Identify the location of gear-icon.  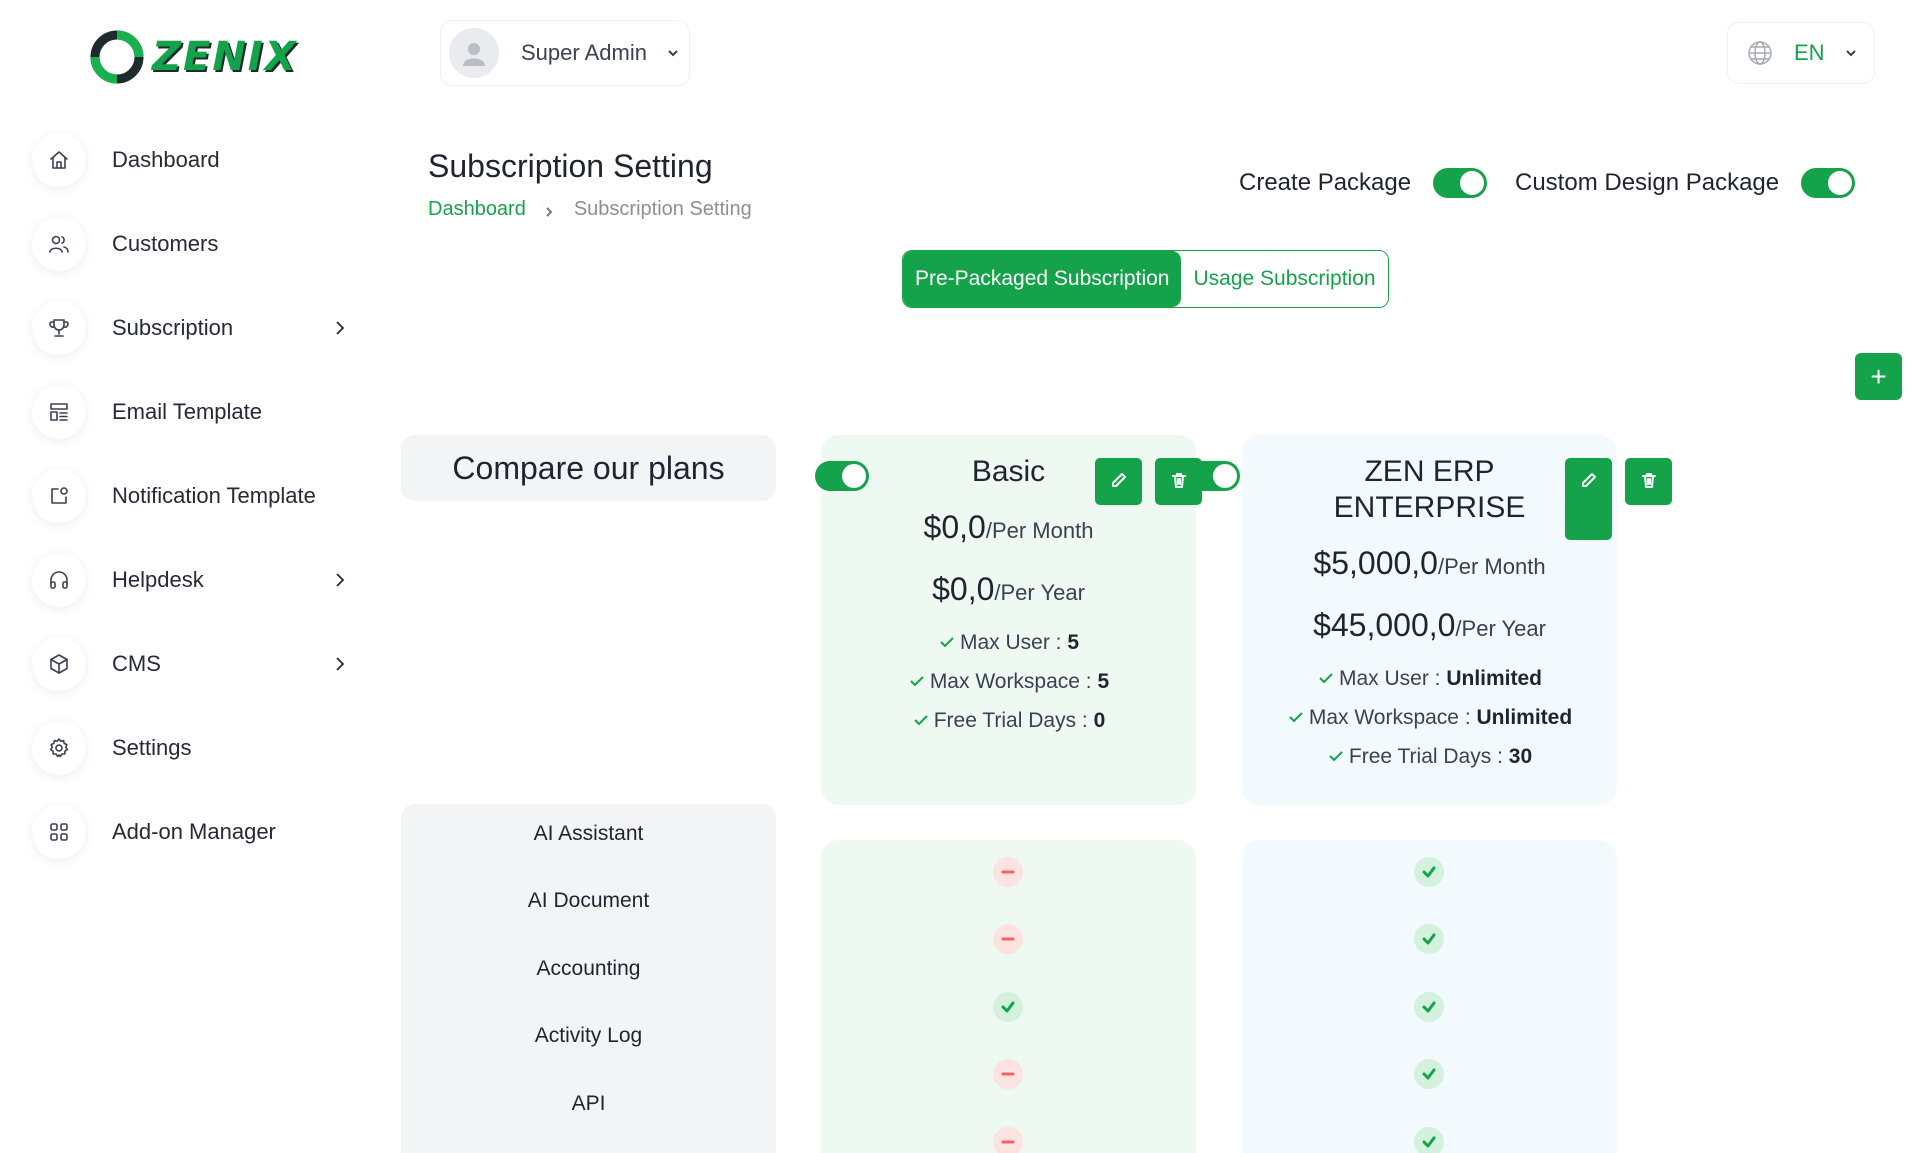
(59, 748).